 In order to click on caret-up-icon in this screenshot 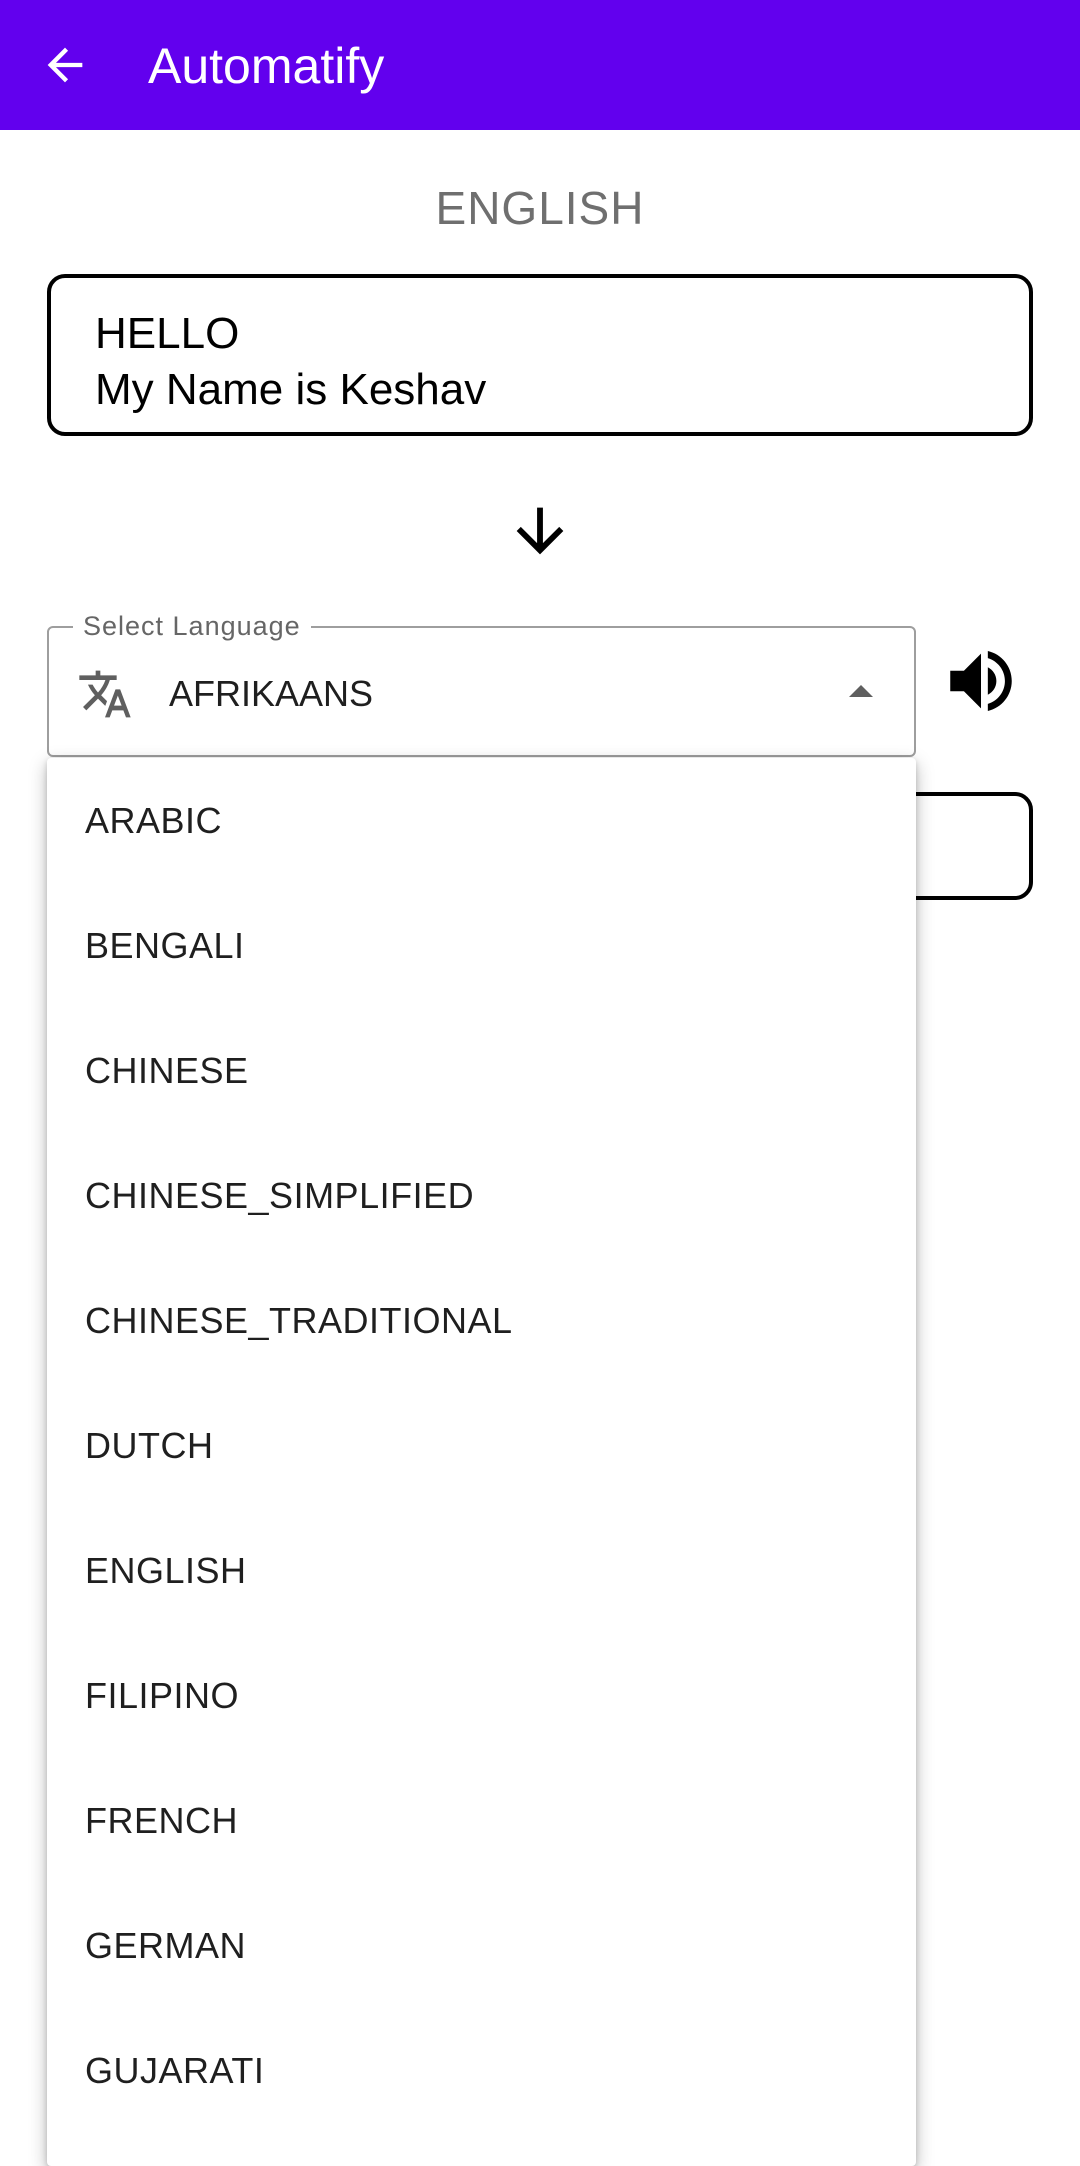, I will do `click(861, 691)`.